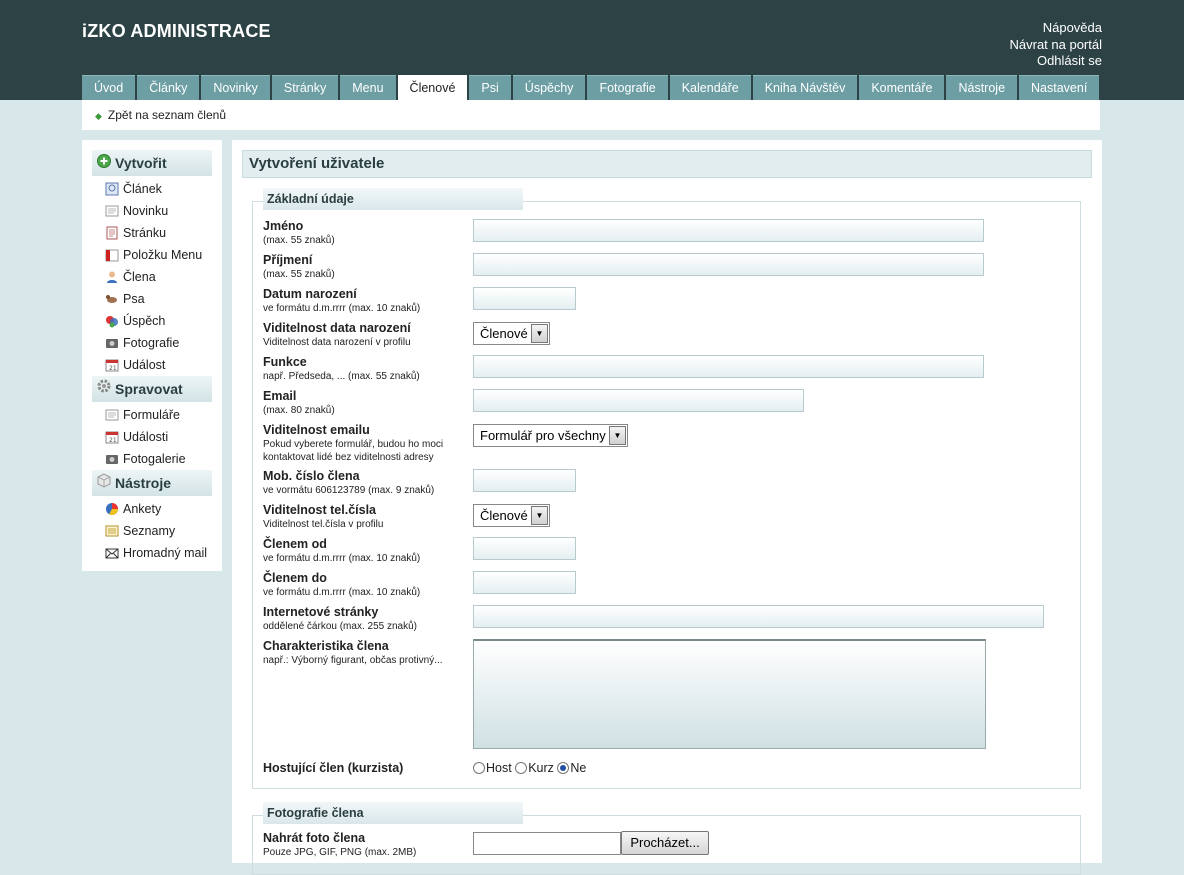 The image size is (1184, 875). I want to click on sidebar-item-forms: Formuláře, so click(152, 415).